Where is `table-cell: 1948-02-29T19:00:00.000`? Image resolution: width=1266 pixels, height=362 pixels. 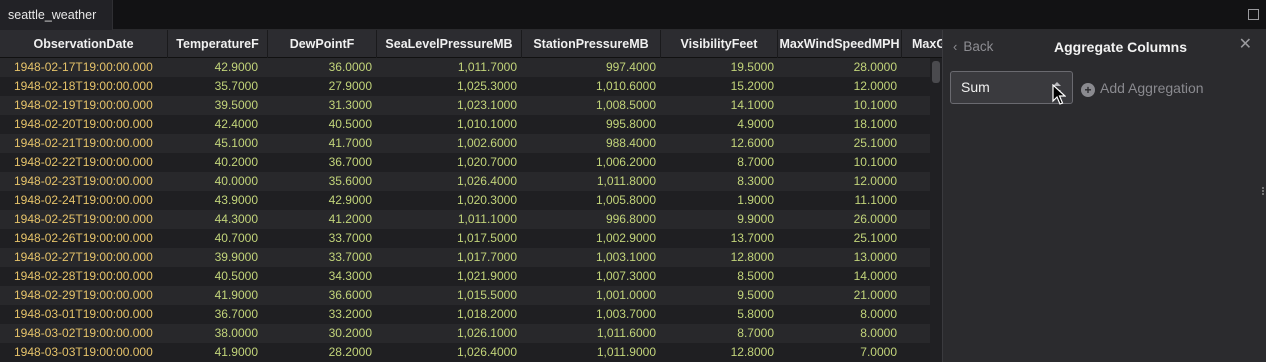 table-cell: 1948-02-29T19:00:00.000 is located at coordinates (83, 295).